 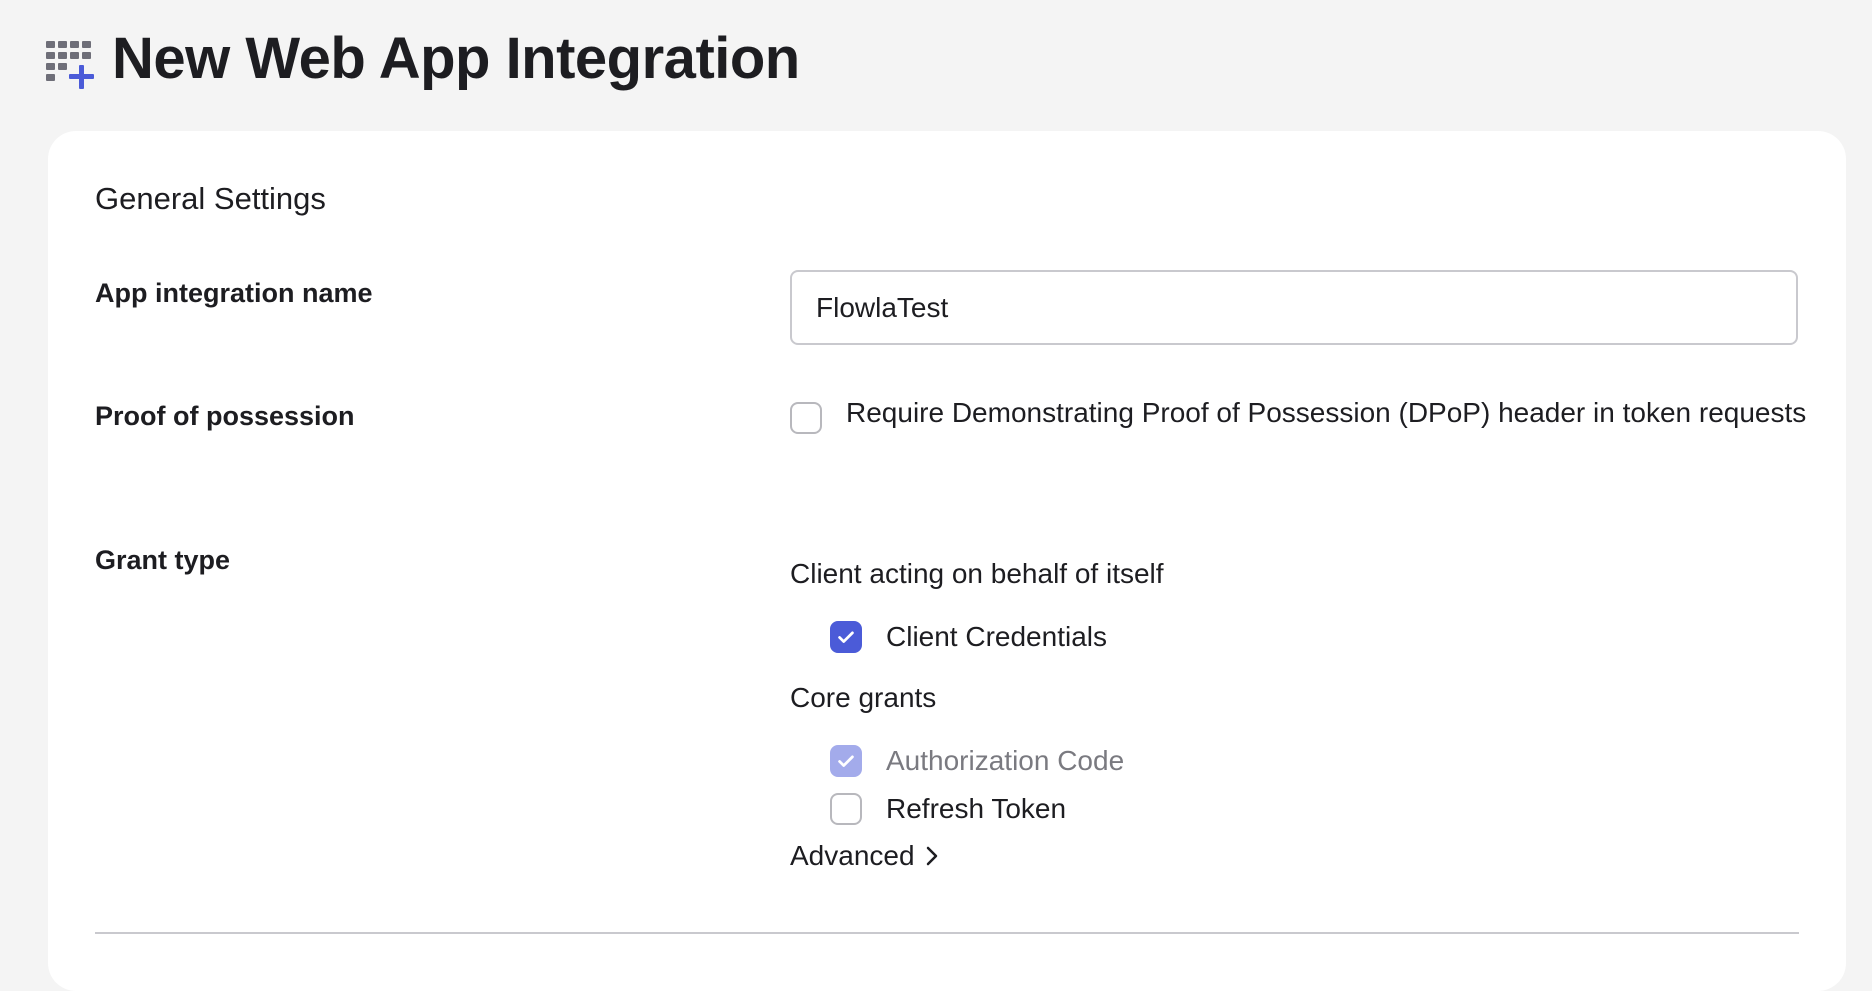 I want to click on dpop-checkbox, so click(x=806, y=418).